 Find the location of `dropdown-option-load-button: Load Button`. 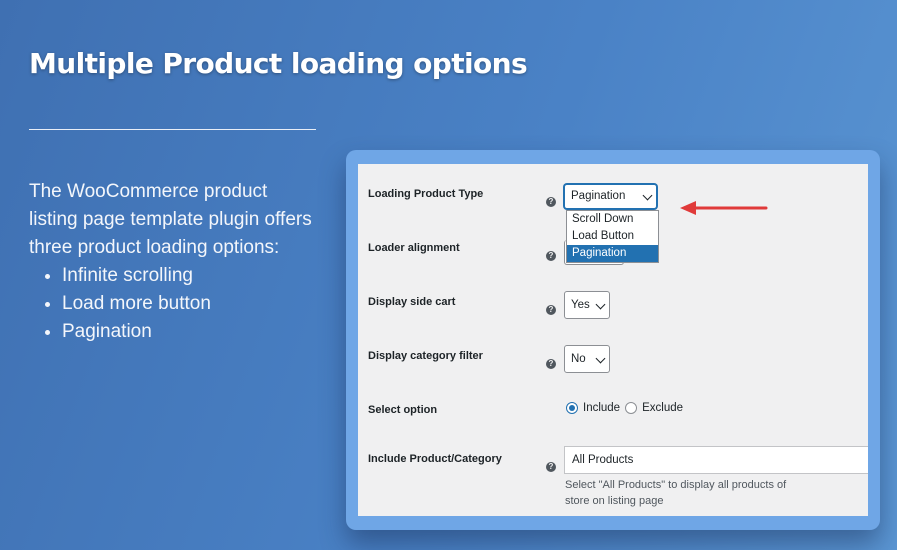

dropdown-option-load-button: Load Button is located at coordinates (612, 236).